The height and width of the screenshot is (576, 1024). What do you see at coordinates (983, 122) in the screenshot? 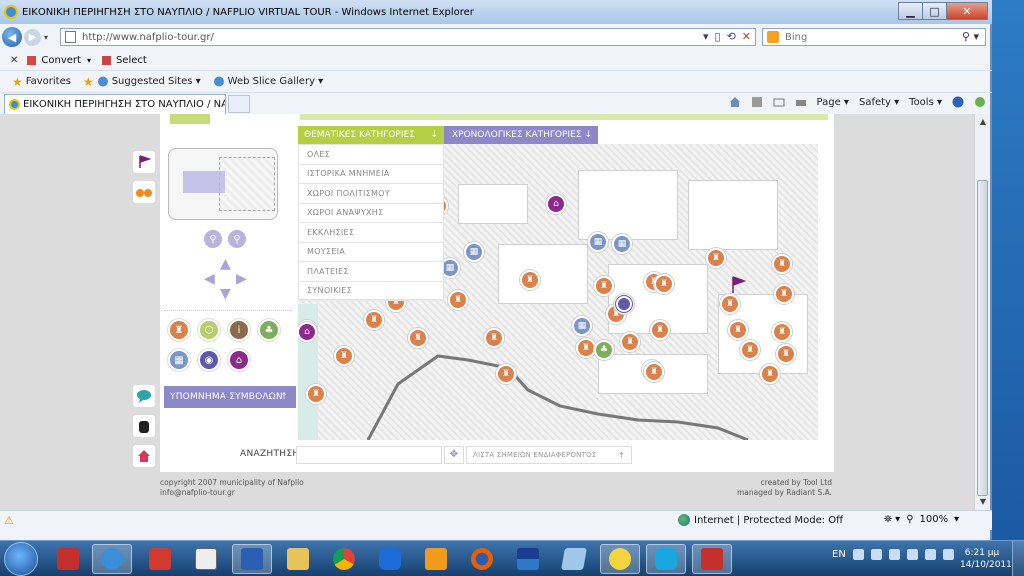
I see `scroll-up-icon: ▲` at bounding box center [983, 122].